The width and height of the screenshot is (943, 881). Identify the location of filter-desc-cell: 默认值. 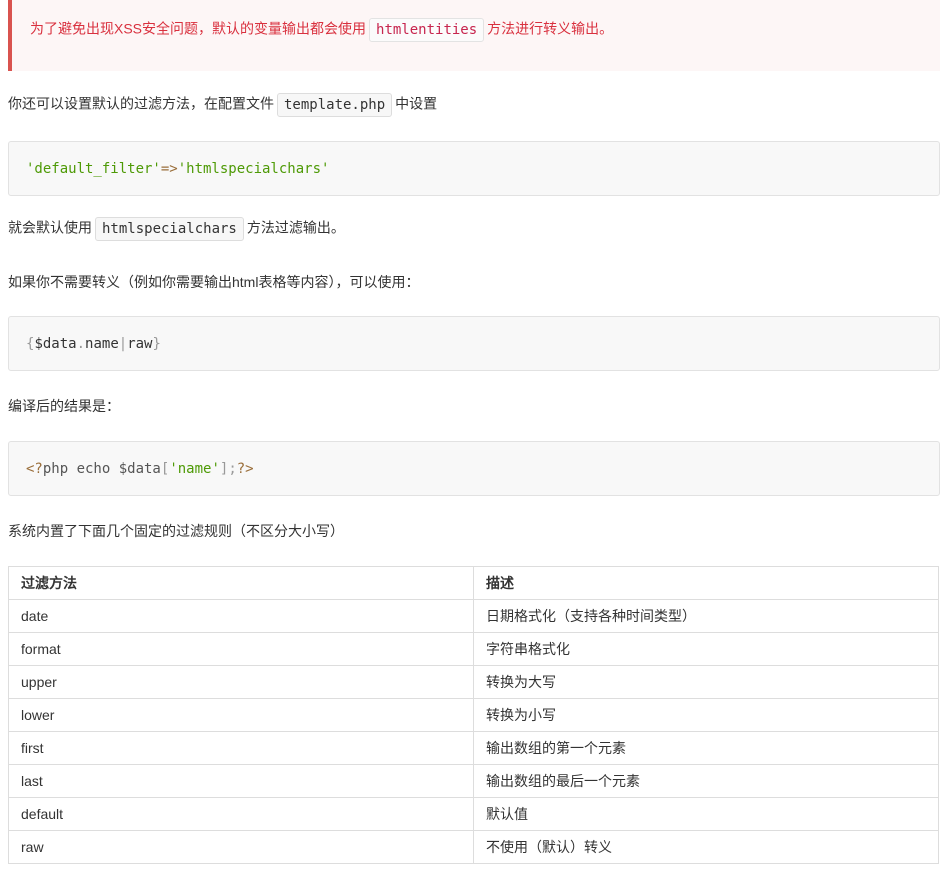
(706, 814).